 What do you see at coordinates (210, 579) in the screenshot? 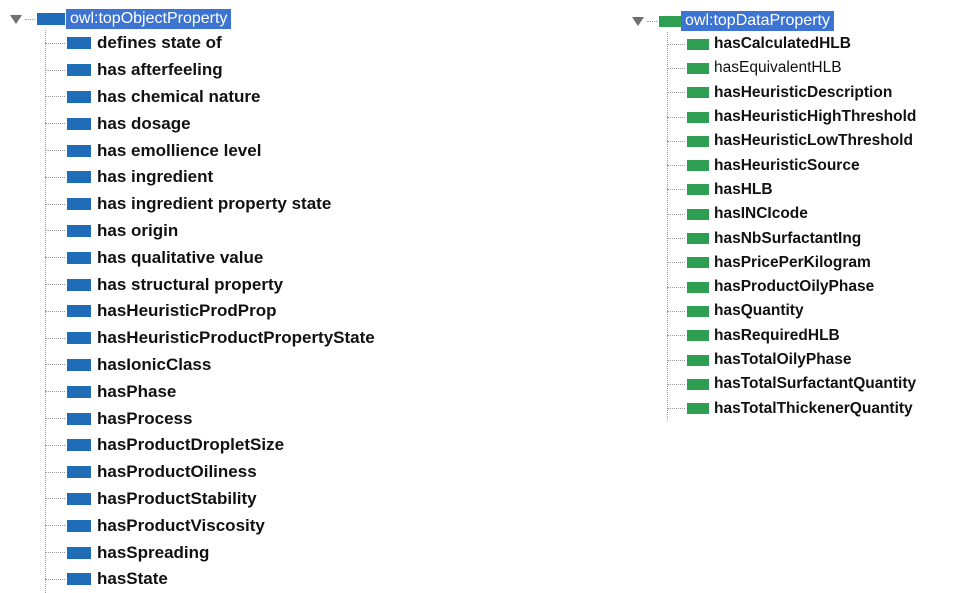
I see `object-property-item: hasState` at bounding box center [210, 579].